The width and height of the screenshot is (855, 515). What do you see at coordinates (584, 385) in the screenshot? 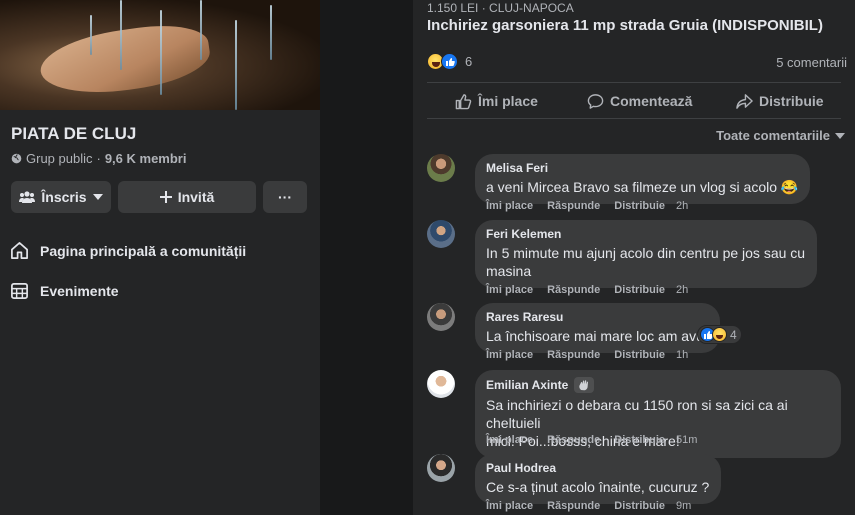
I see `top-fan-badge-icon` at bounding box center [584, 385].